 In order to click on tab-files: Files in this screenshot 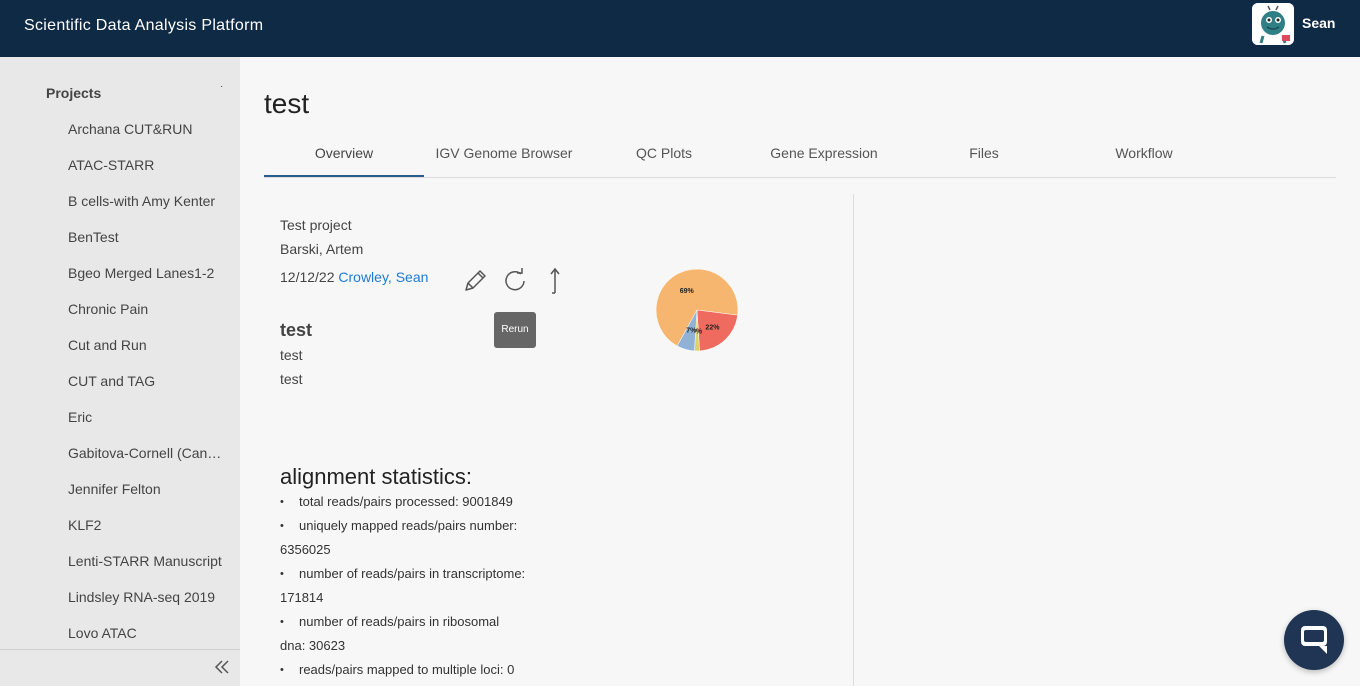, I will do `click(984, 158)`.